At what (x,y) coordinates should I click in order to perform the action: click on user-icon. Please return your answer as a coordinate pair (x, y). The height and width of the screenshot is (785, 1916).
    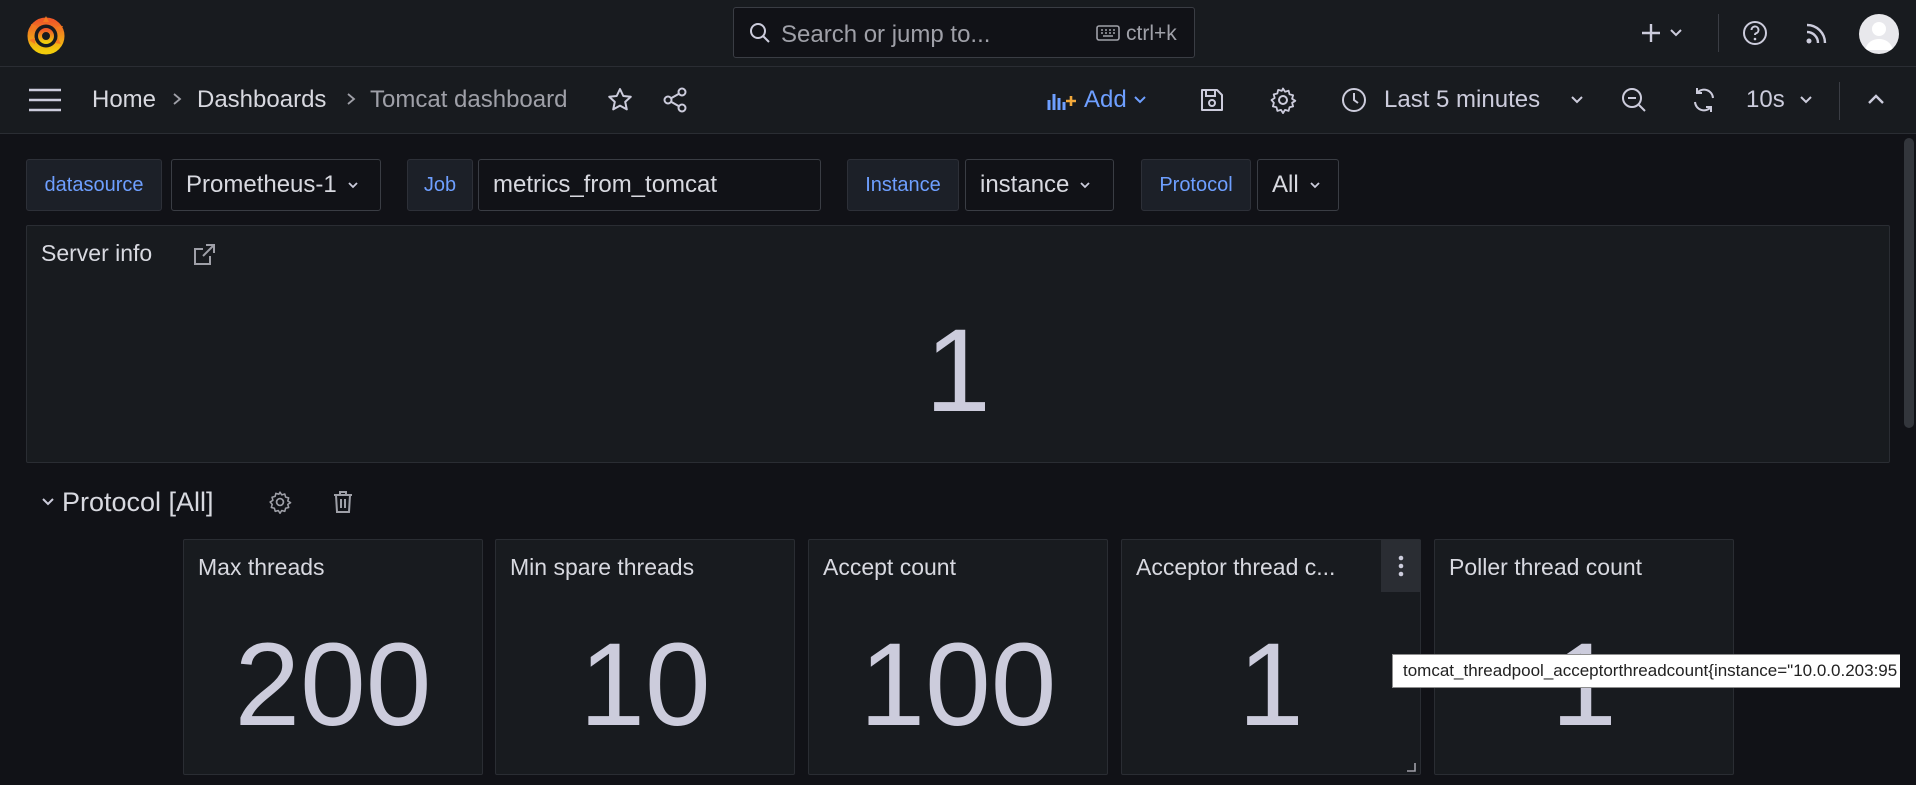
    Looking at the image, I should click on (1879, 36).